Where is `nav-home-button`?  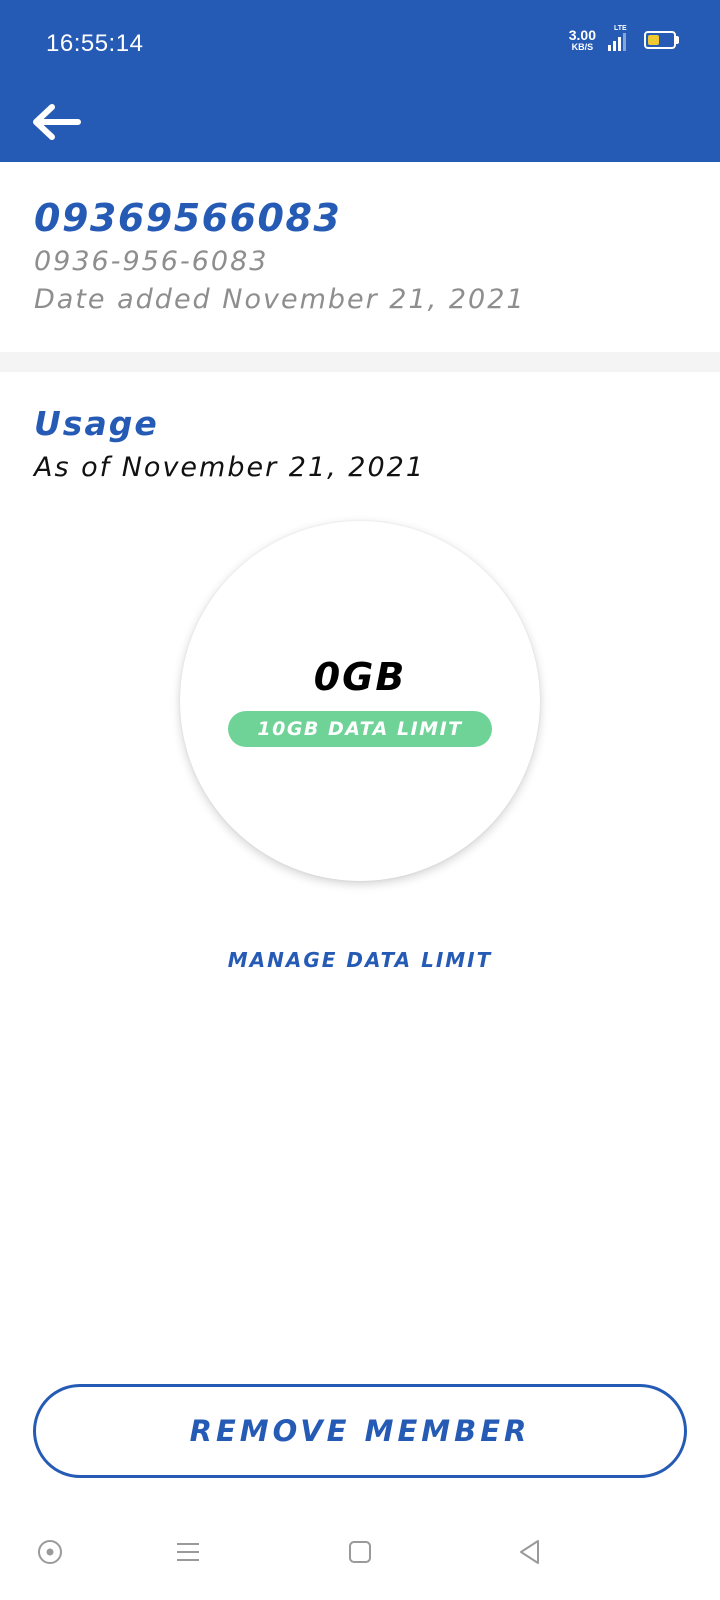 nav-home-button is located at coordinates (360, 1552).